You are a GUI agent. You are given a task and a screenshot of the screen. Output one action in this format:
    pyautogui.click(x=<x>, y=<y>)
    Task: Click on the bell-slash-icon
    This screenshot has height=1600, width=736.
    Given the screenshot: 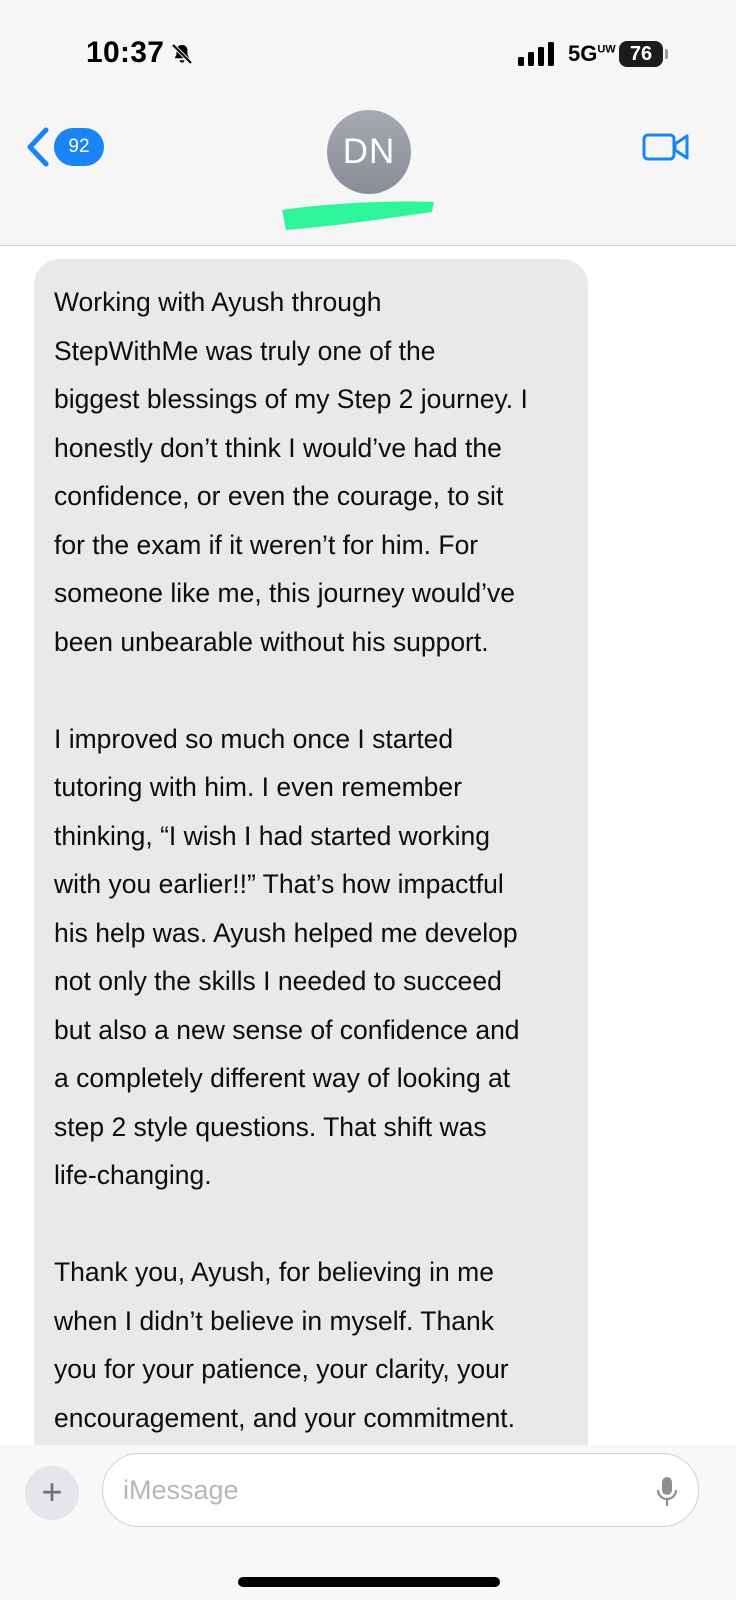 What is the action you would take?
    pyautogui.click(x=182, y=54)
    